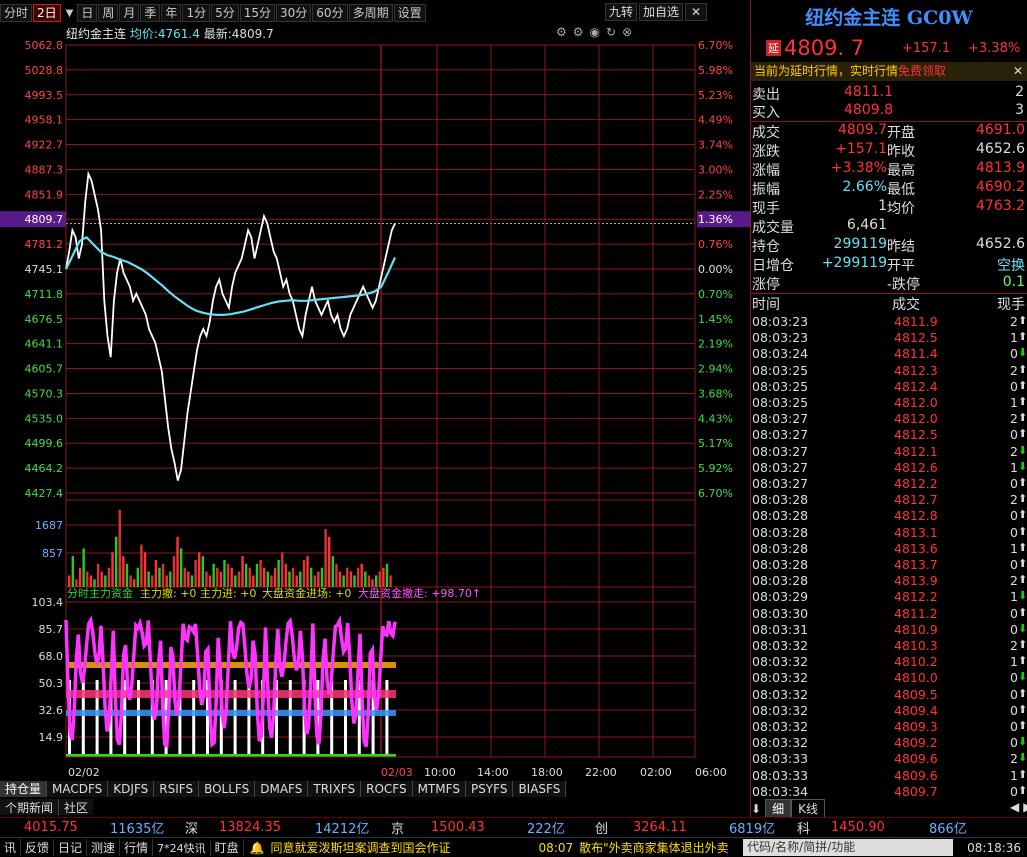 The width and height of the screenshot is (1027, 857). Describe the element at coordinates (439, 789) in the screenshot. I see `indicator-tab-8: MTMFS` at that location.